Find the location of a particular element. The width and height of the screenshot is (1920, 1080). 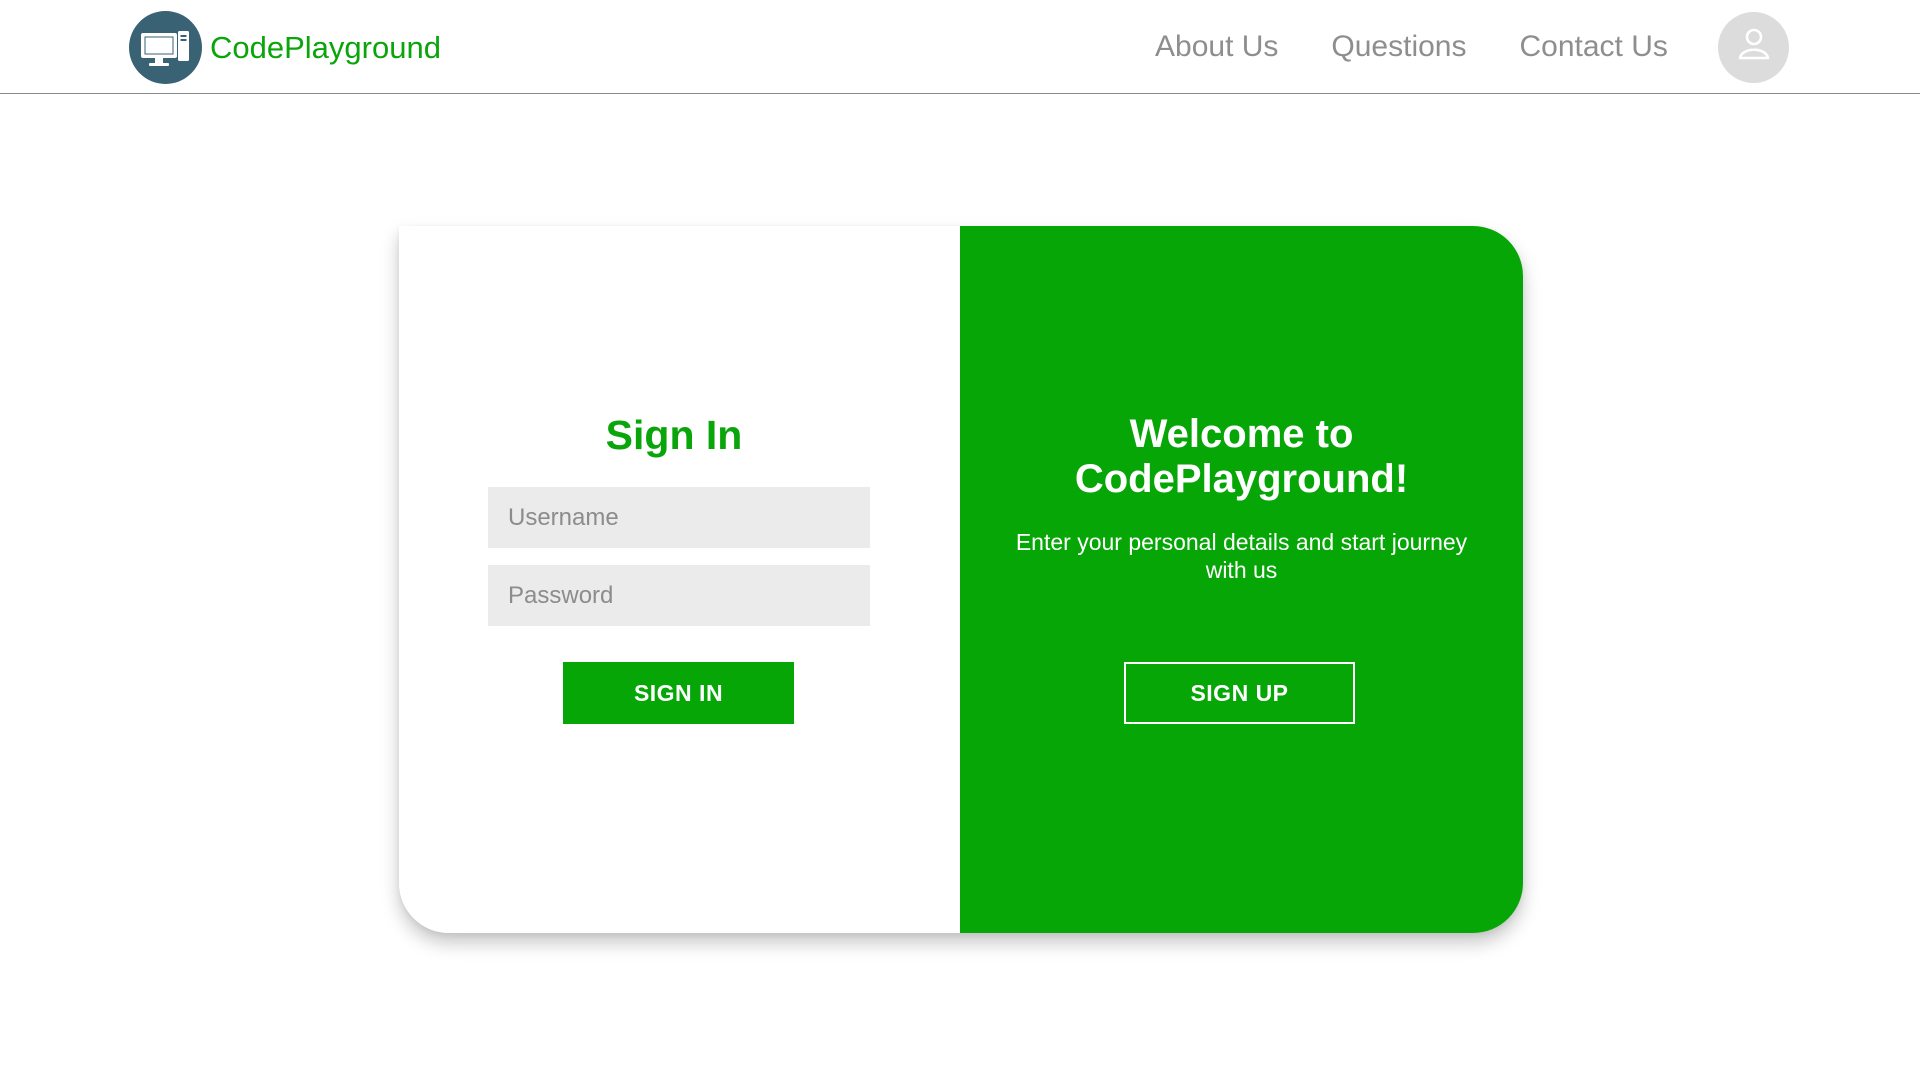

signin-title: Sign In is located at coordinates (674, 435).